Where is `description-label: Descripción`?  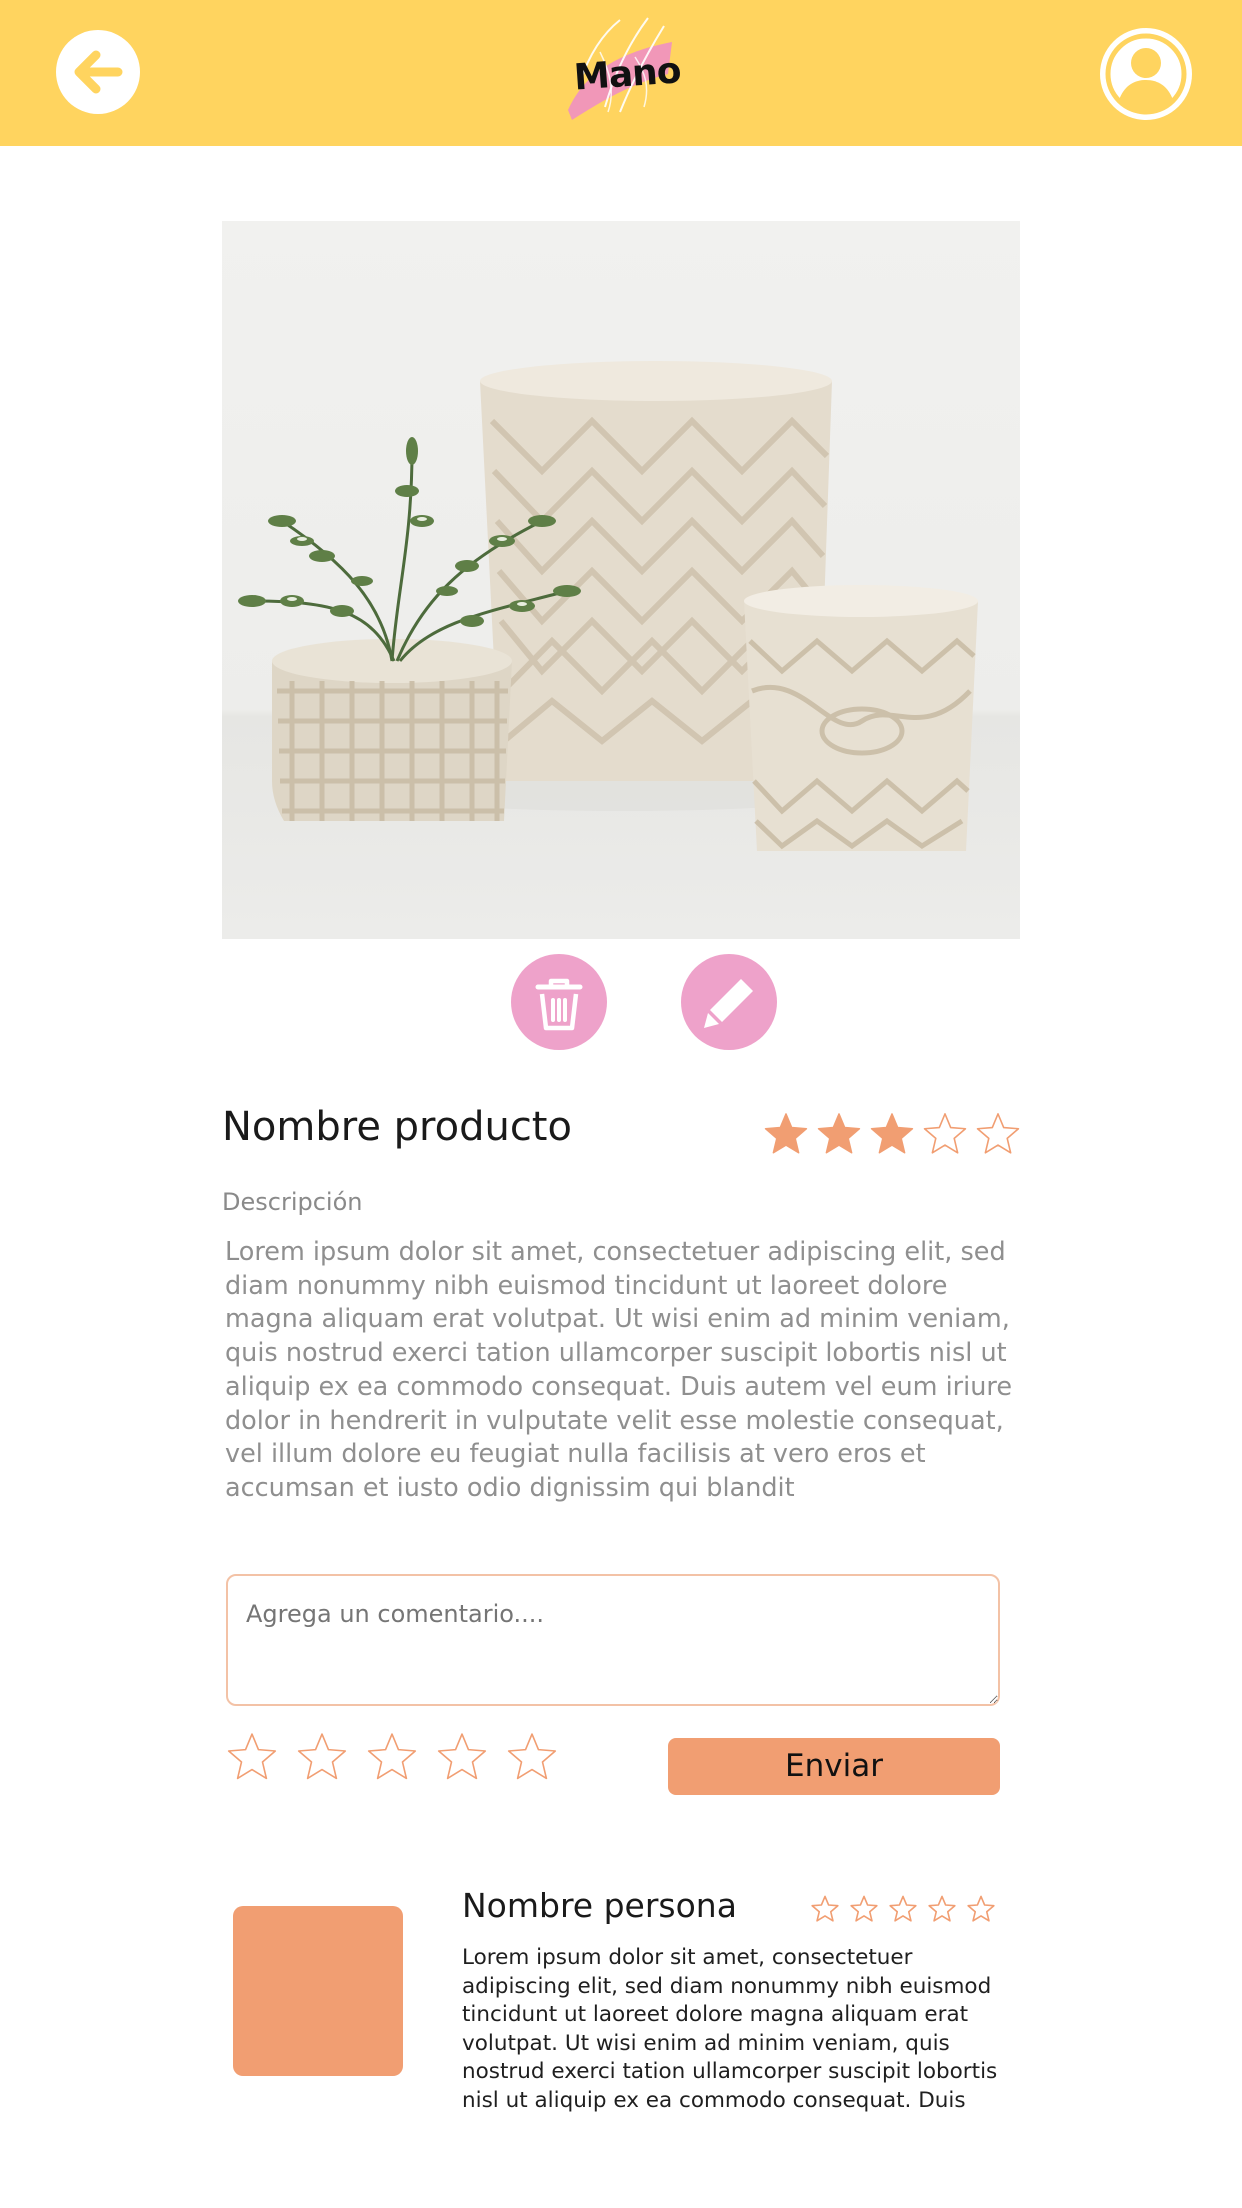 description-label: Descripción is located at coordinates (292, 1202).